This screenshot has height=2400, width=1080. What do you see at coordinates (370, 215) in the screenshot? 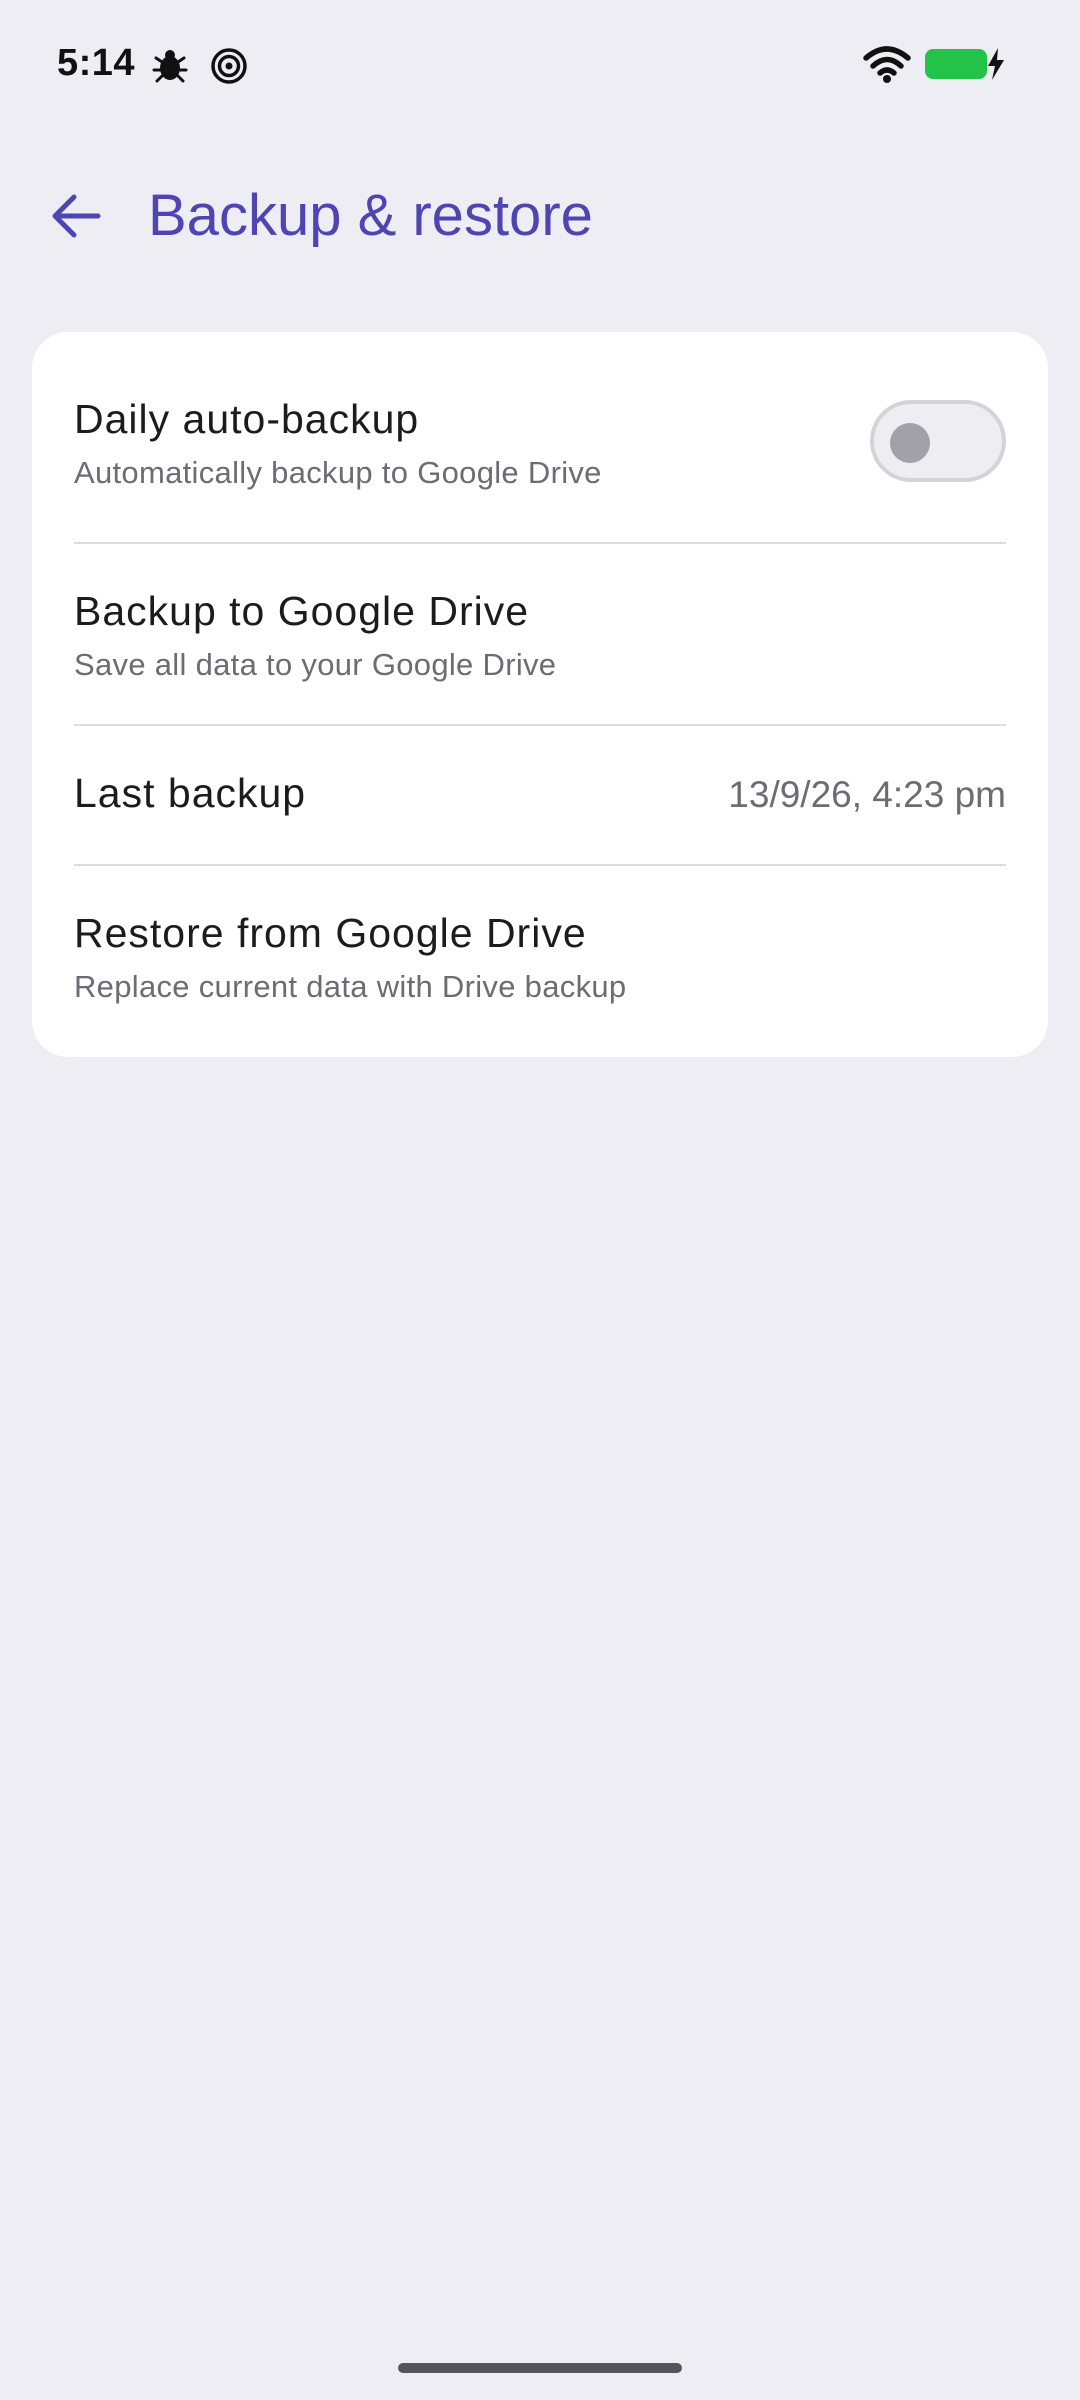
I see `page-title: Backup & restore` at bounding box center [370, 215].